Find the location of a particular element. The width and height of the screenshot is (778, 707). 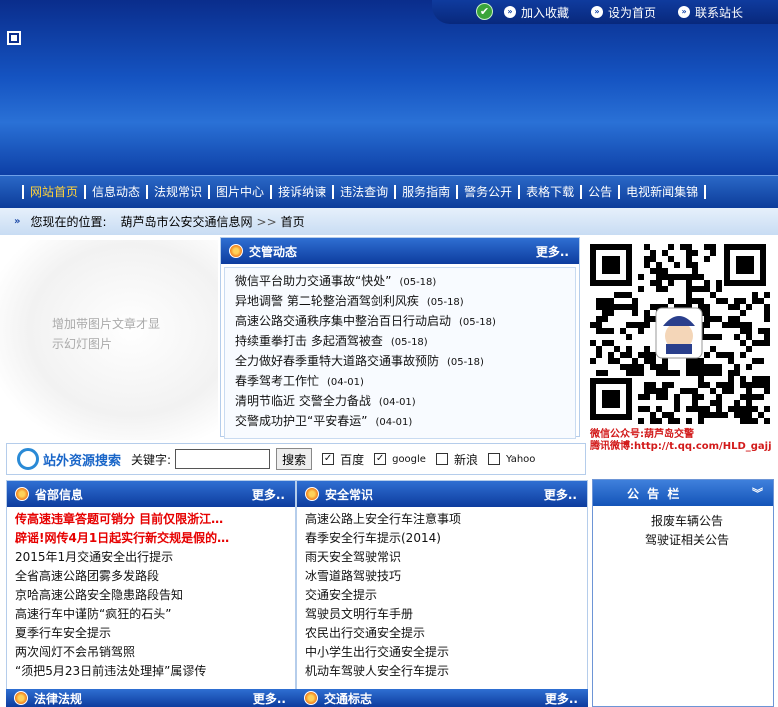

notice-item: 报废车辆公告 is located at coordinates (687, 521).